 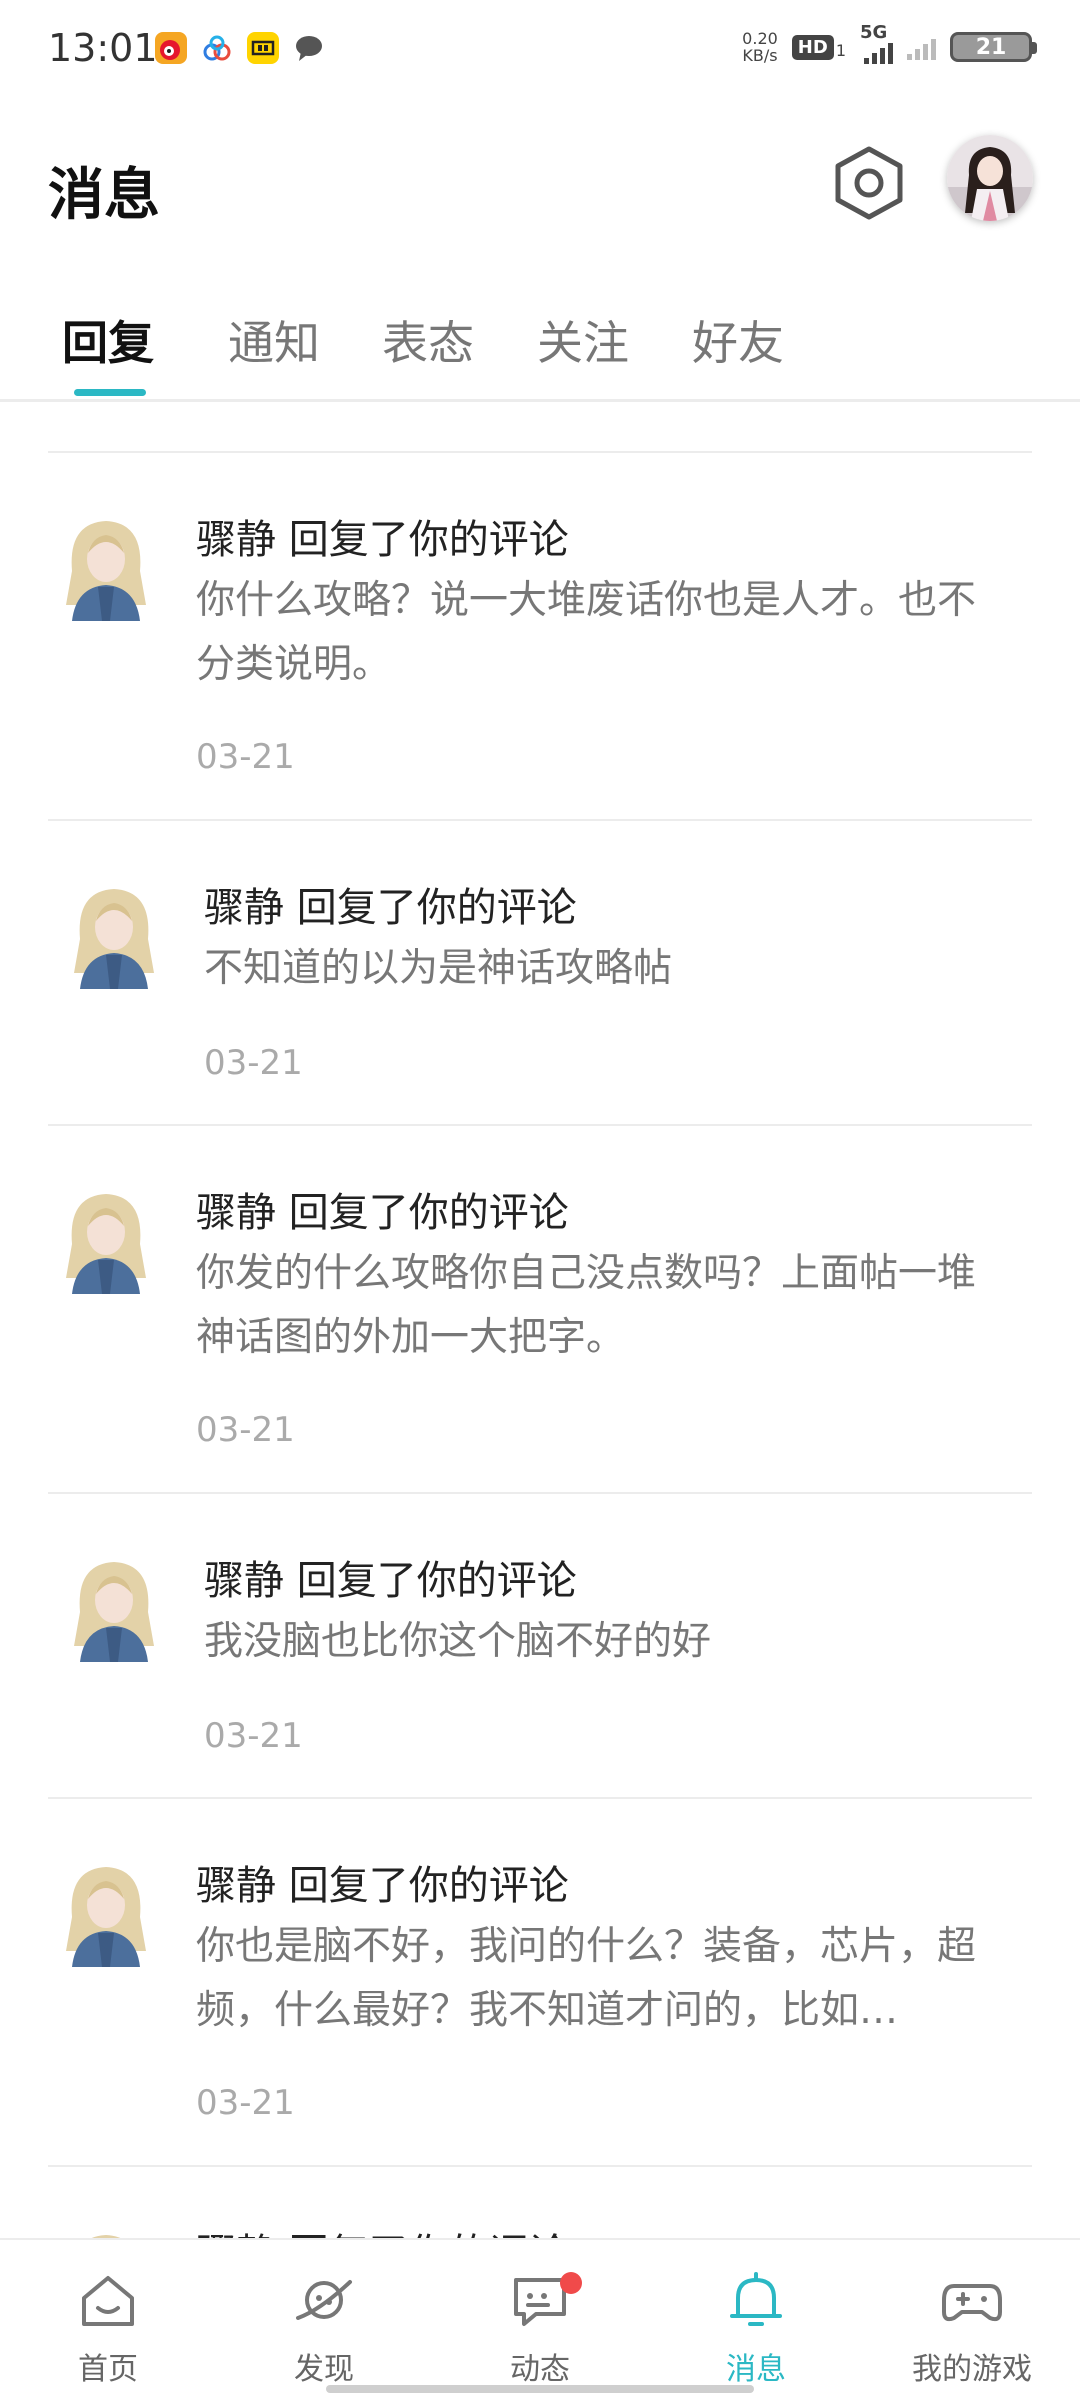 What do you see at coordinates (324, 2369) in the screenshot?
I see `nav-label: 发现` at bounding box center [324, 2369].